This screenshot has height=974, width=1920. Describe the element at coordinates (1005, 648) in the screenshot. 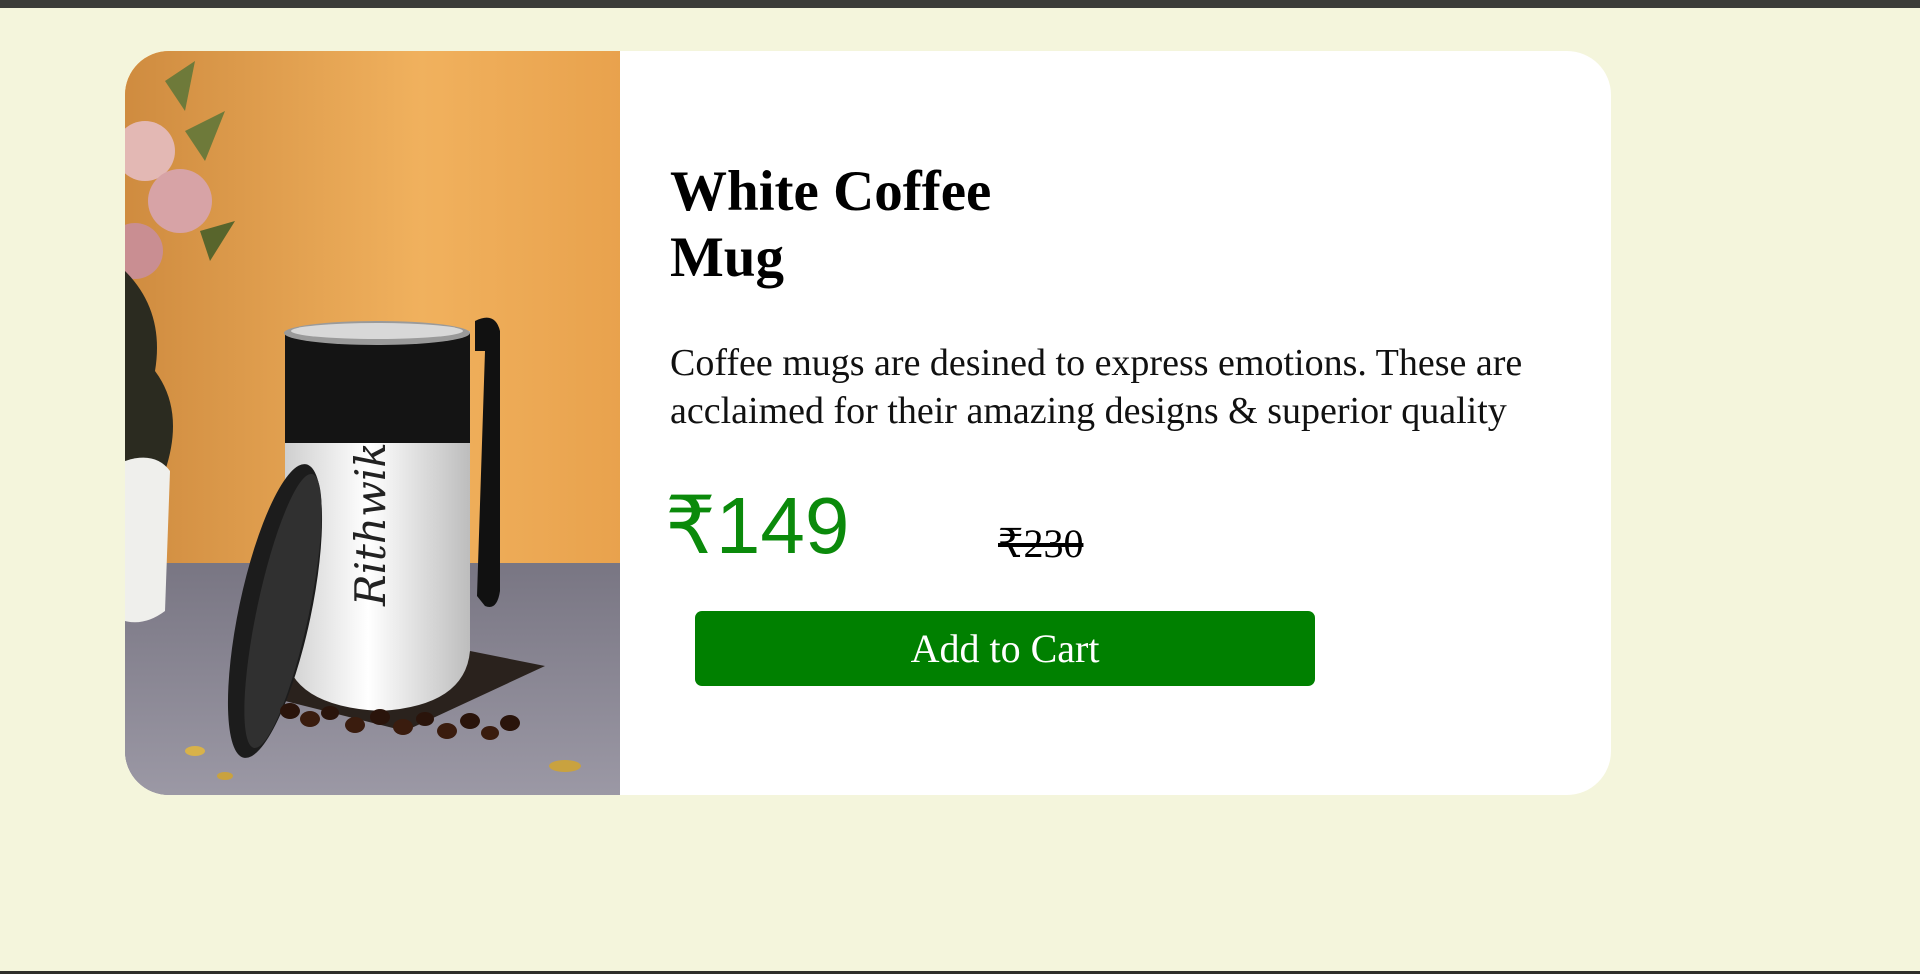

I see `add-to-cart-button: Add to Cart` at that location.